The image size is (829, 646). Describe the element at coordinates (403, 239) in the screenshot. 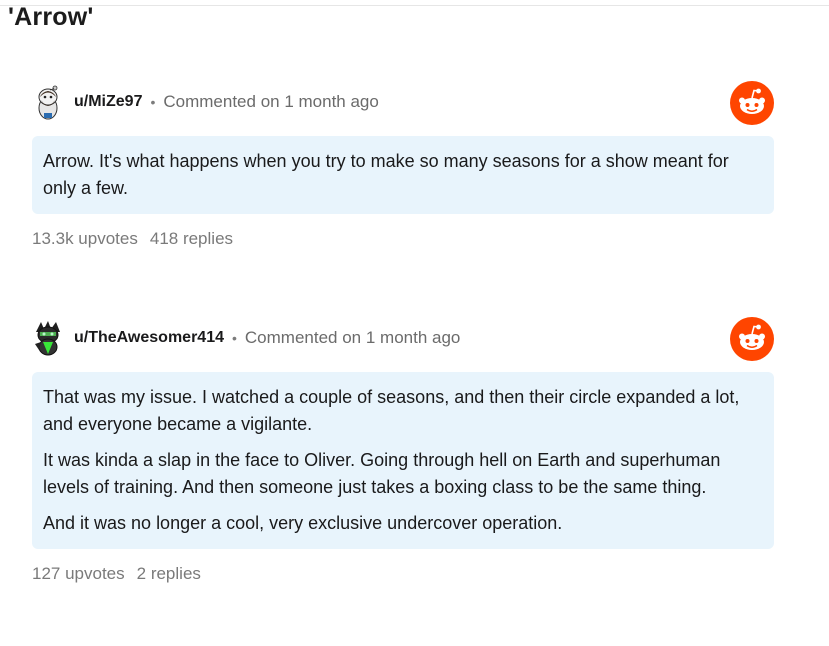

I see `comment-stats: 13.3k upvotes 418 replies` at that location.